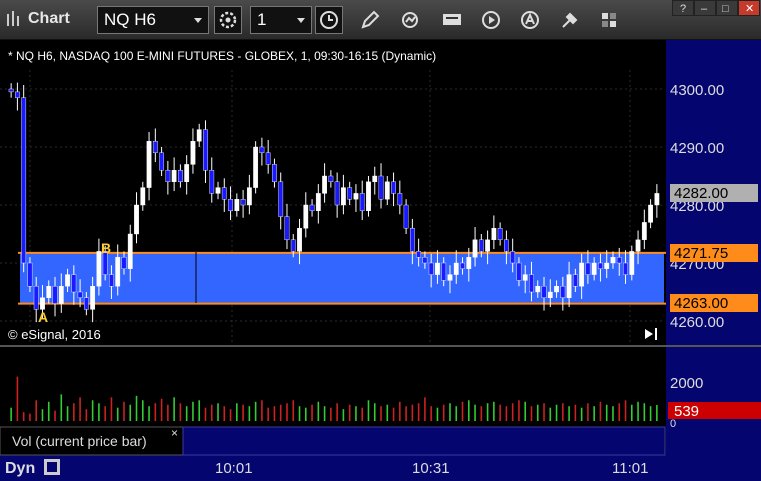  Describe the element at coordinates (20, 468) in the screenshot. I see `dynamic-mode-label: Dyn` at that location.